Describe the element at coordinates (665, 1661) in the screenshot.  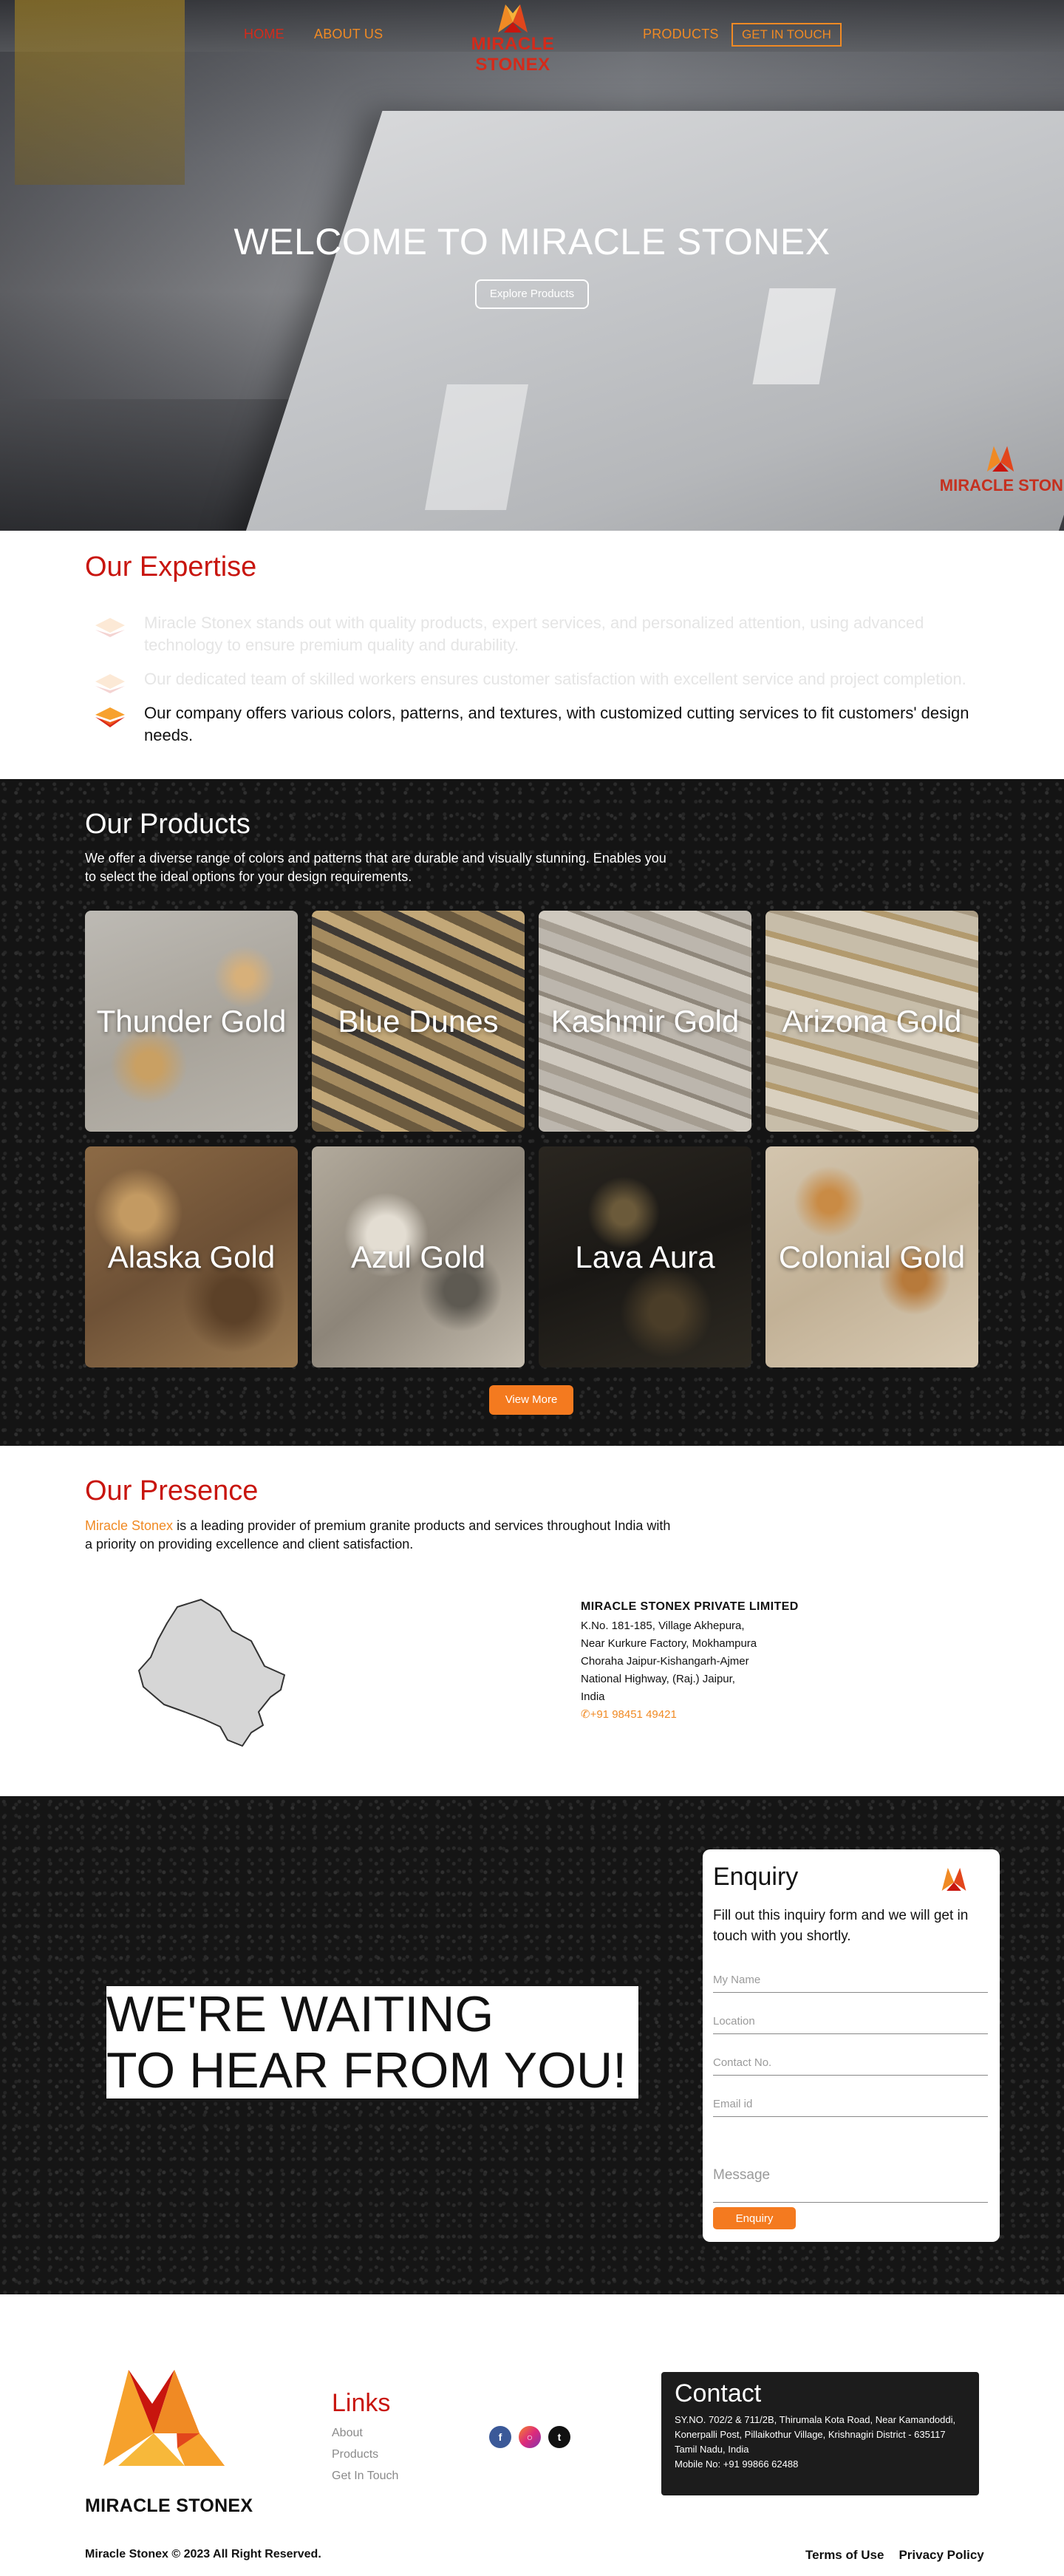
I see `address-line: Choraha Jaipur-Kishangarh-Ajmer` at that location.